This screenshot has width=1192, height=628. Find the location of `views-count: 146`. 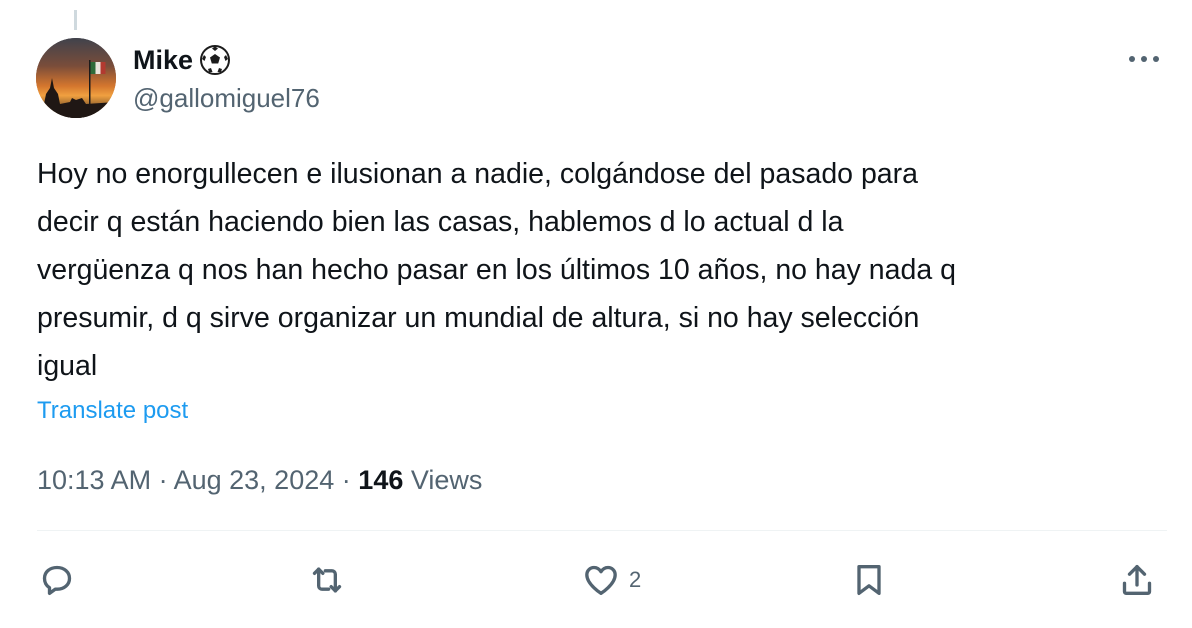

views-count: 146 is located at coordinates (380, 480).